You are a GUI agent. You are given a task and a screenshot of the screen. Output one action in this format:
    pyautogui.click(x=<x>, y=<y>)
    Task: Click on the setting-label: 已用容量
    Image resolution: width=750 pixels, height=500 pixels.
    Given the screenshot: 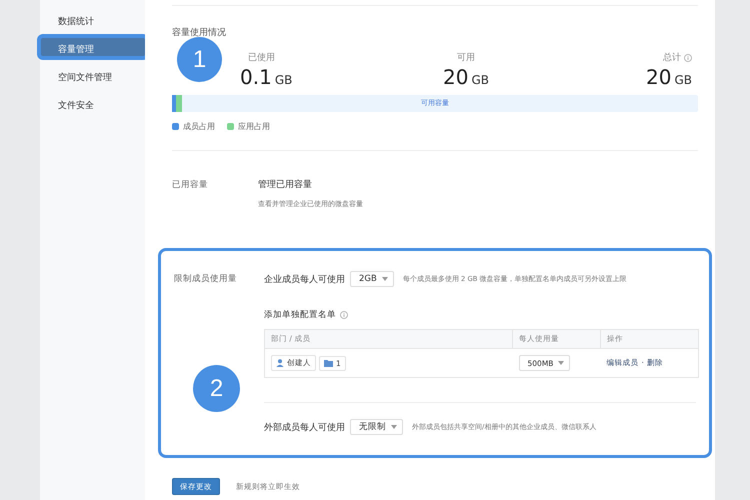 What is the action you would take?
    pyautogui.click(x=190, y=185)
    